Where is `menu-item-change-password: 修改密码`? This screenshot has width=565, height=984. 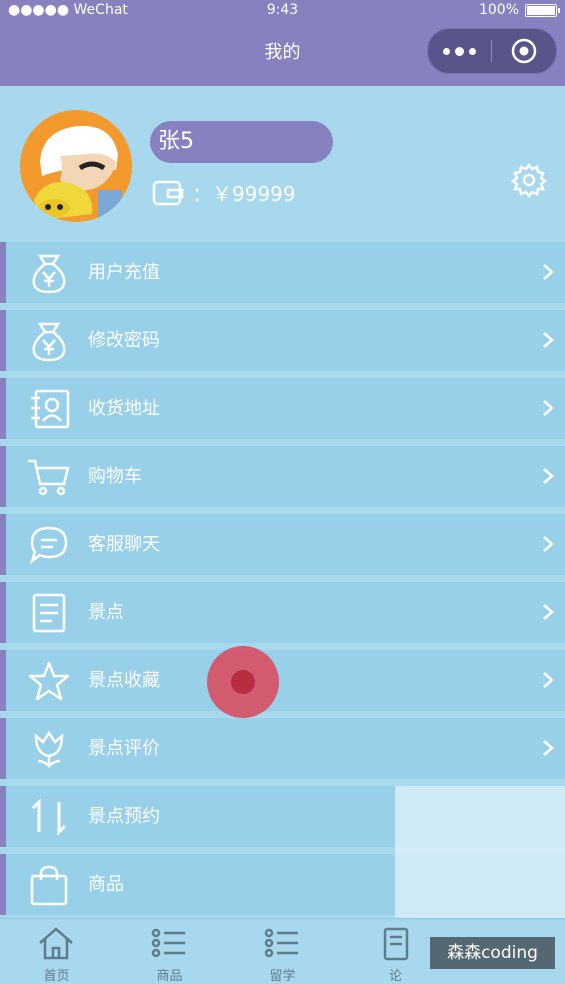 menu-item-change-password: 修改密码 is located at coordinates (282, 340).